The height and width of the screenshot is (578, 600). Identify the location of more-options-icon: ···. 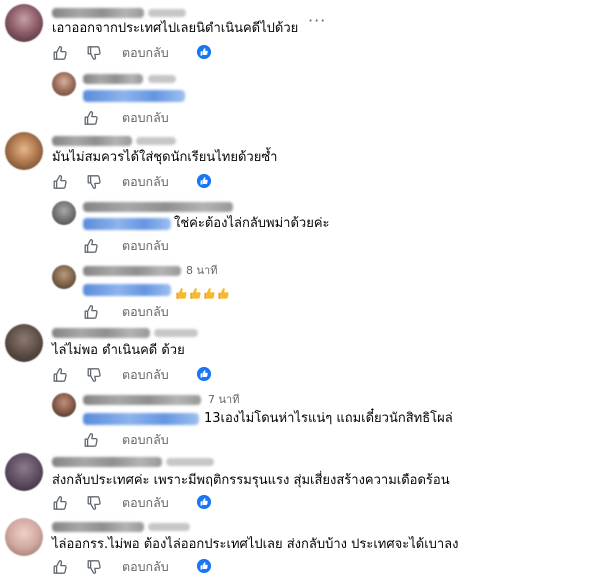
(317, 21).